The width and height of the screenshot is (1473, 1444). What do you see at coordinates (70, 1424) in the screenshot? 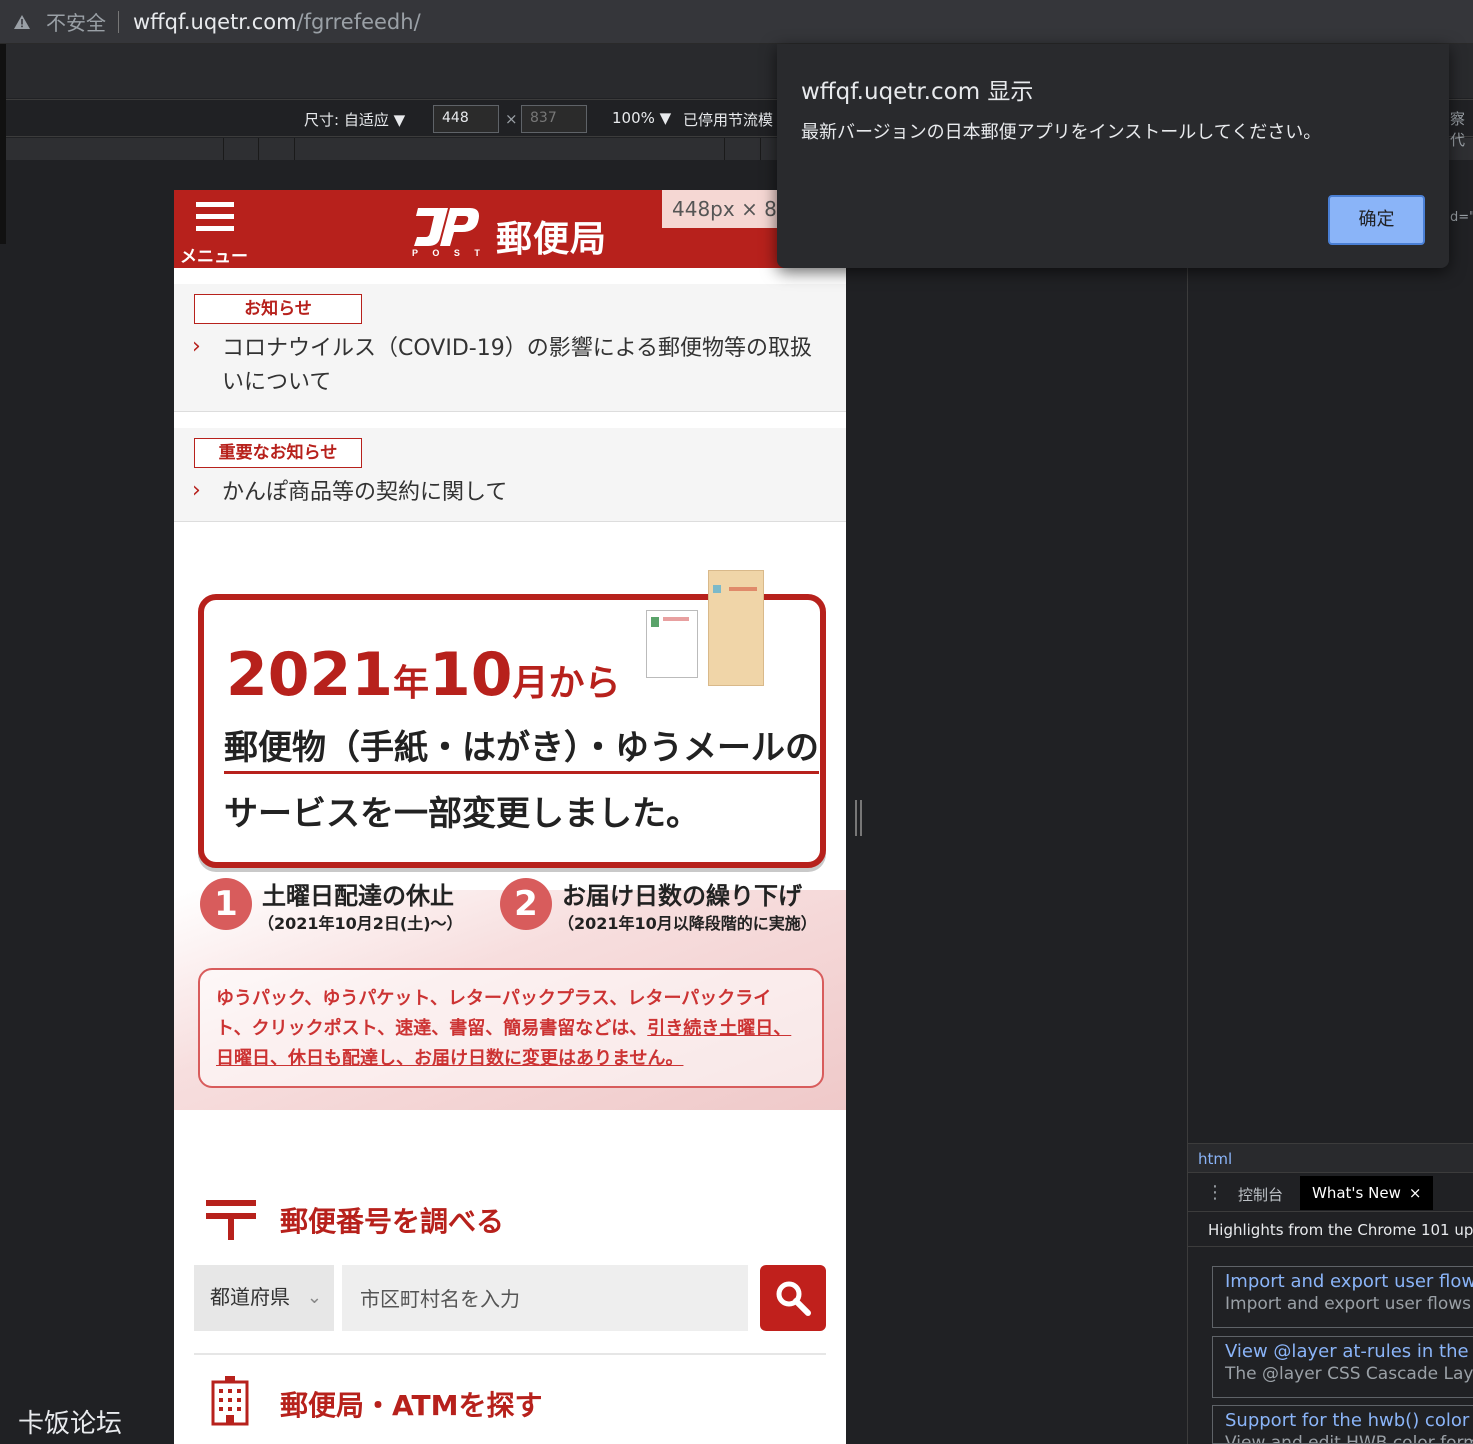
I see `forum-watermark: 卡饭论坛` at bounding box center [70, 1424].